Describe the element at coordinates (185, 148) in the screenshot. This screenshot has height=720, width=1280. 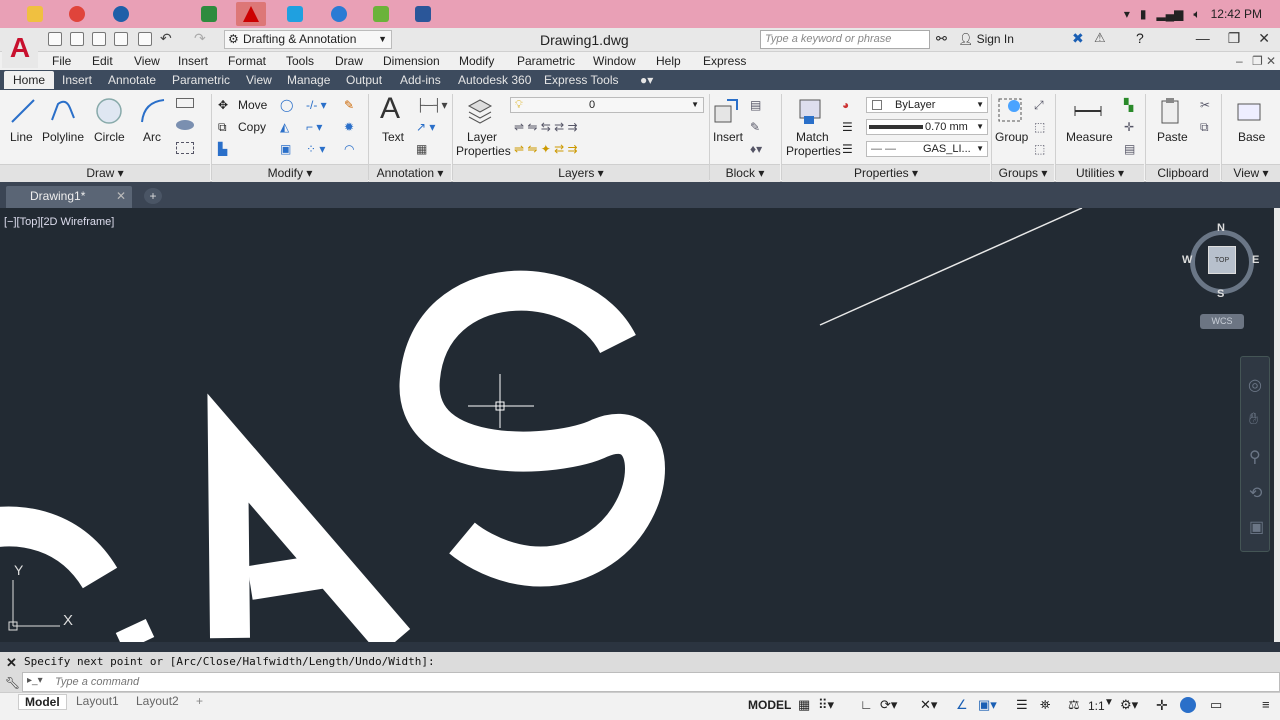
I see `boundary-icon` at that location.